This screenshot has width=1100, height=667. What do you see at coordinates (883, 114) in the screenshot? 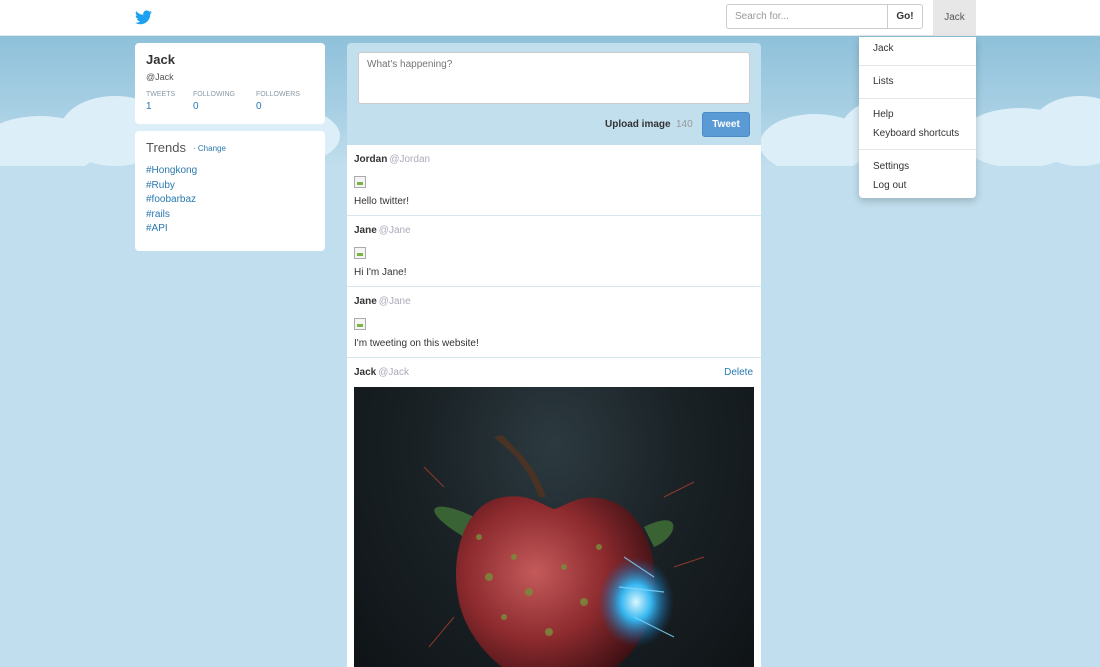
I see `dropdown-item-help: Help` at bounding box center [883, 114].